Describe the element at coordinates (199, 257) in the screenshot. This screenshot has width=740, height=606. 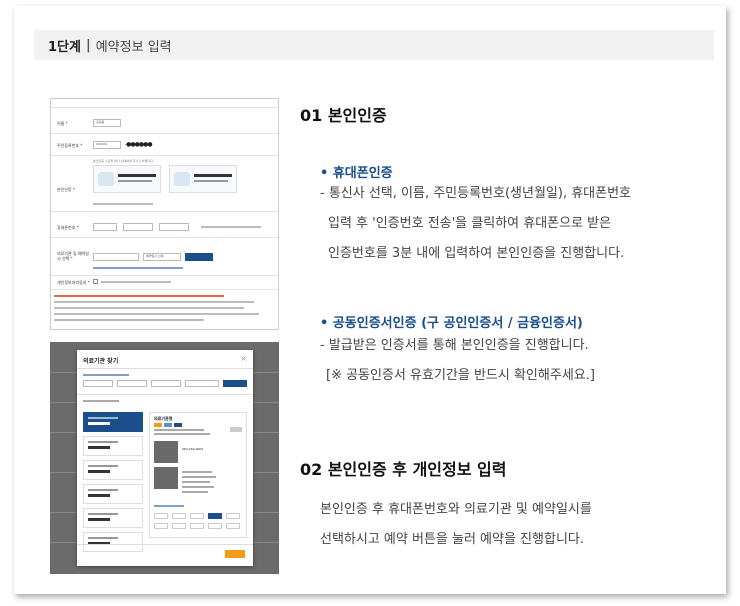
I see `find-hospital-button` at that location.